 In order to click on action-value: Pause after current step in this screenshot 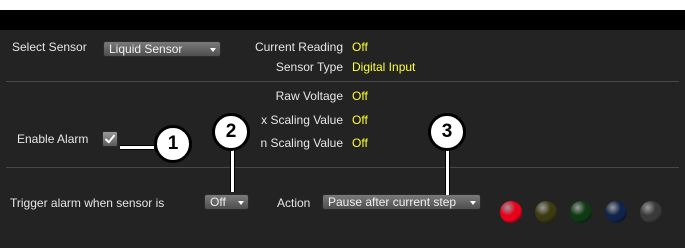, I will do `click(392, 202)`.